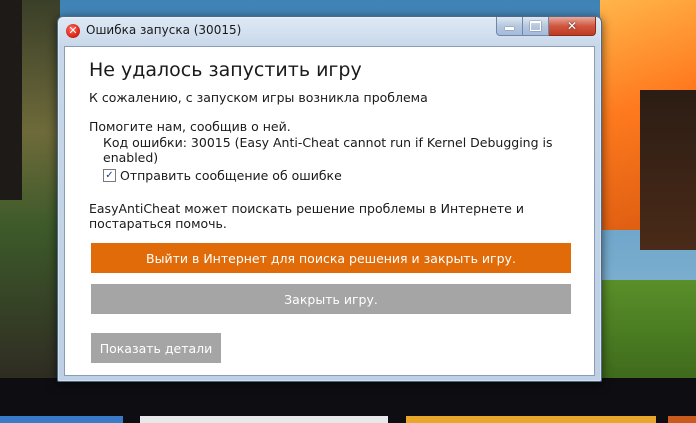 The image size is (696, 423). I want to click on maximize-icon, so click(535, 26).